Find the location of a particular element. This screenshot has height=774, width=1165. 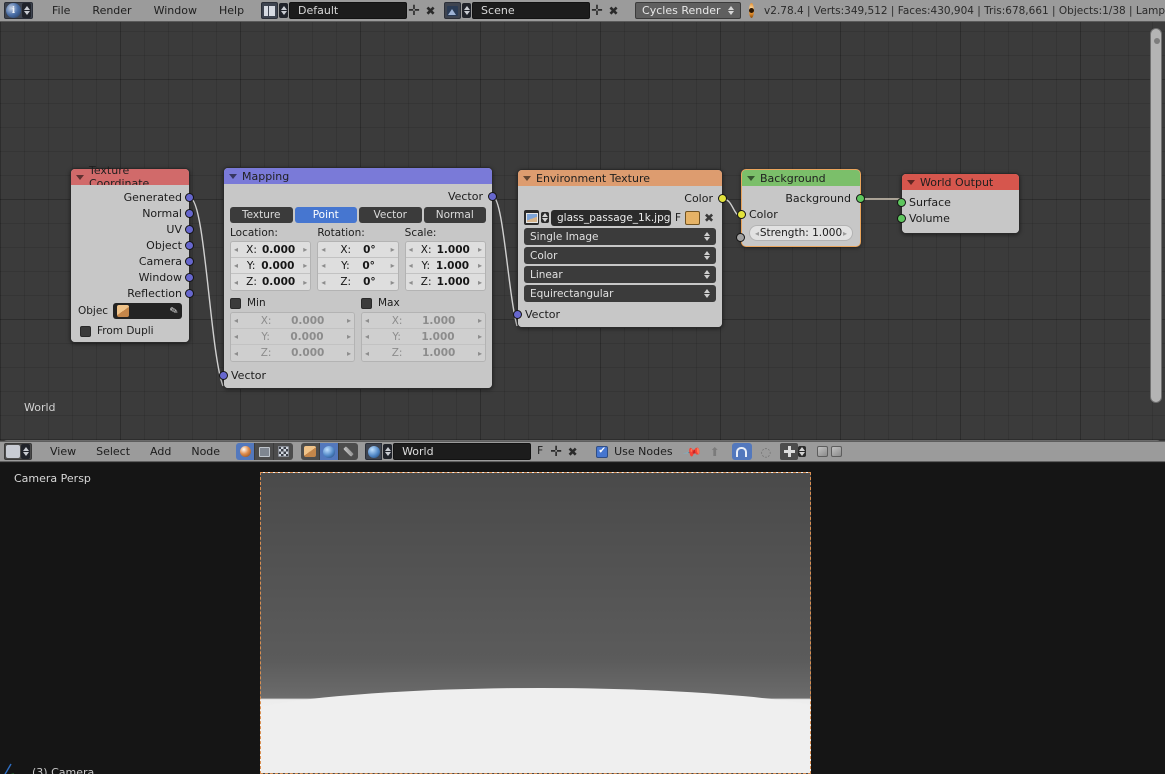

node-header-mapping: Mapping is located at coordinates (358, 176).